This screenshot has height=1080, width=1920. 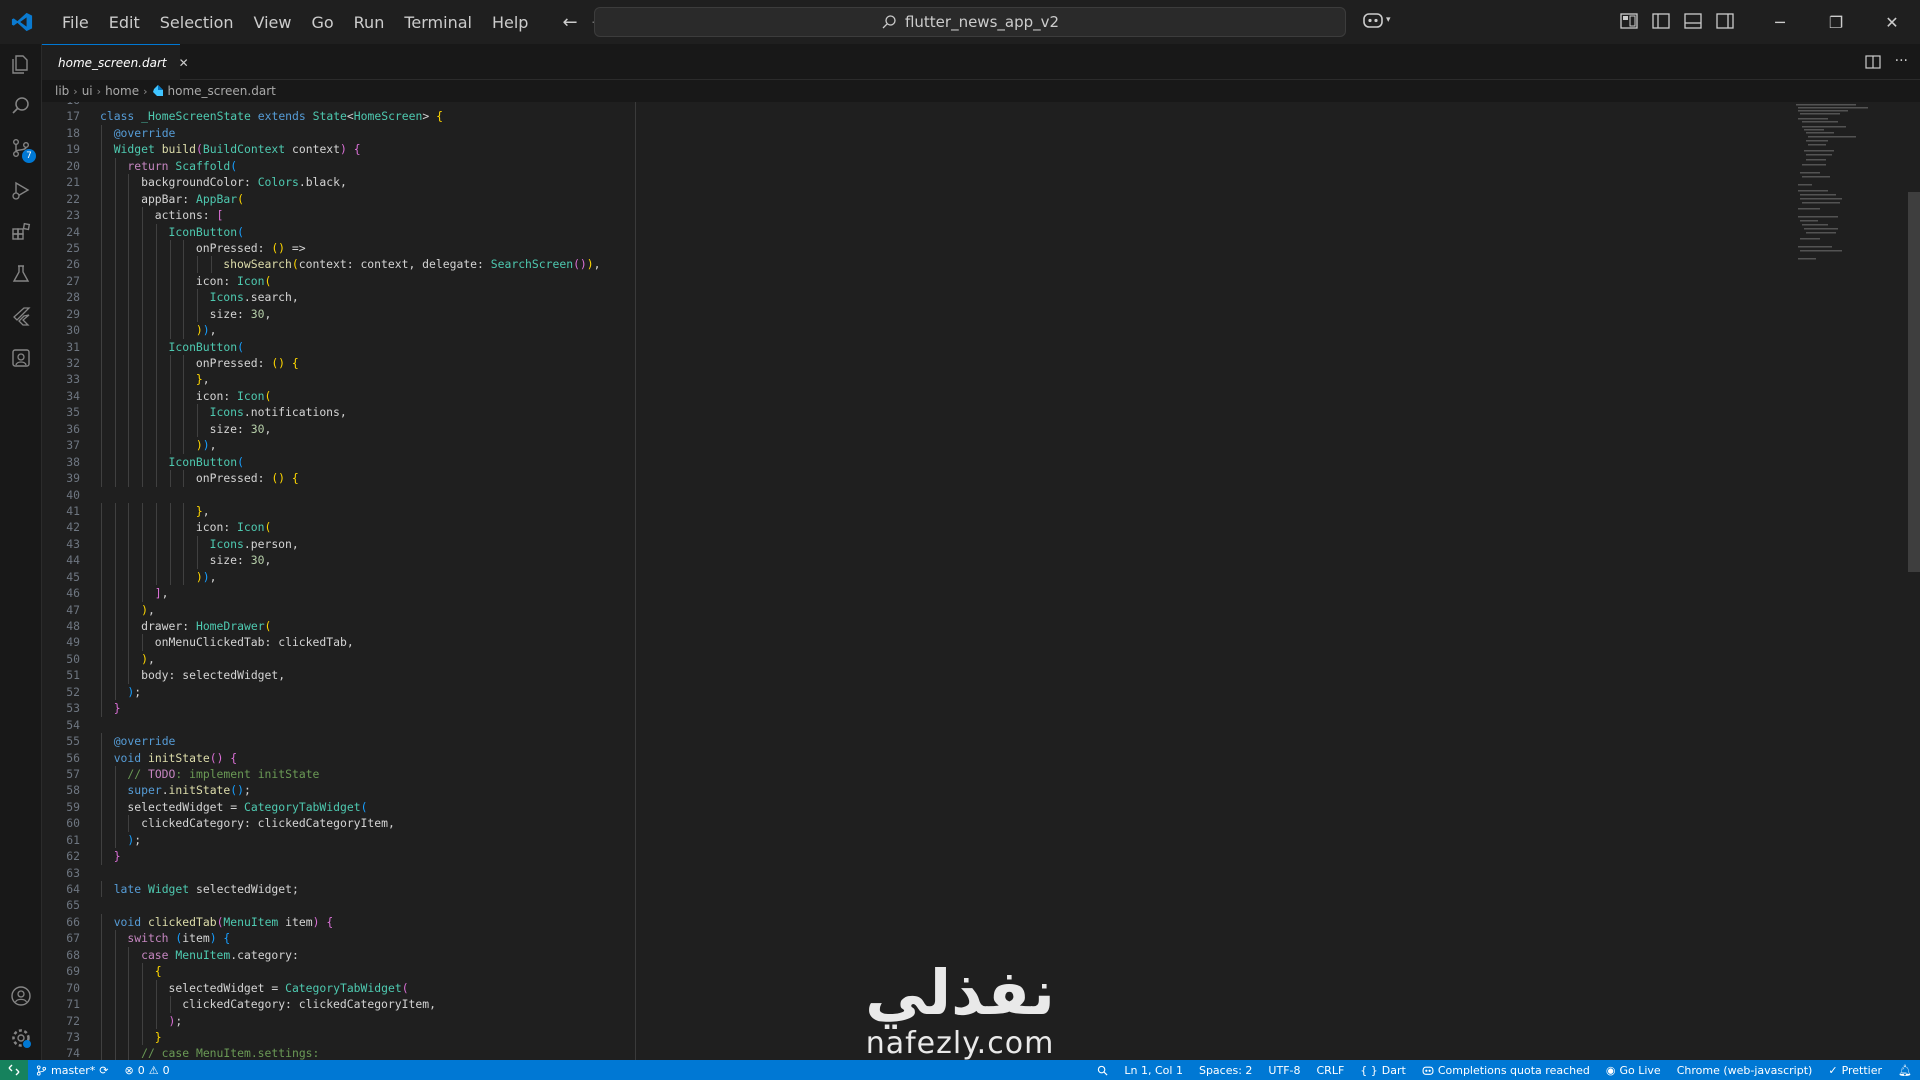 What do you see at coordinates (103, 1070) in the screenshot?
I see `sync-icon: ⟳` at bounding box center [103, 1070].